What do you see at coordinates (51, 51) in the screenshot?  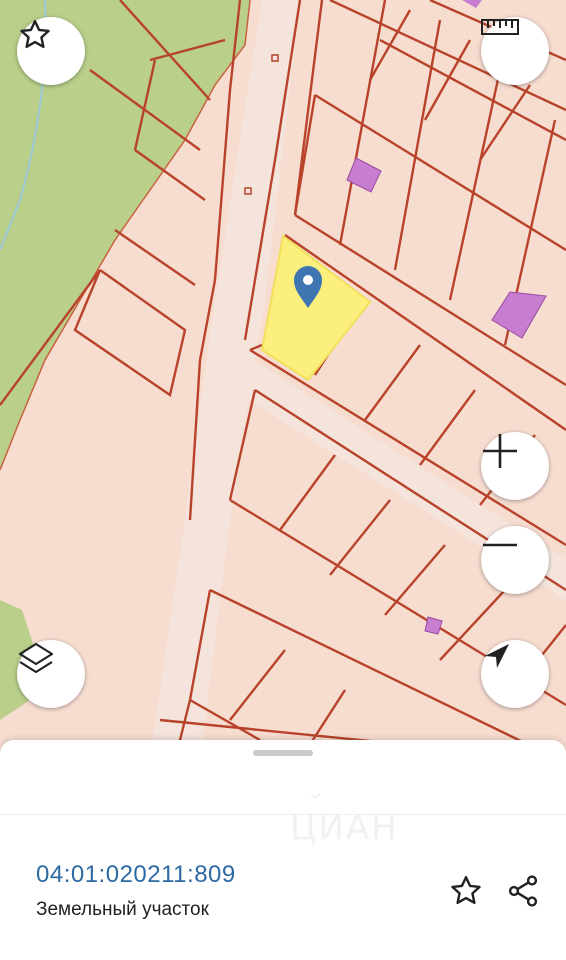 I see `favorite-map-button` at bounding box center [51, 51].